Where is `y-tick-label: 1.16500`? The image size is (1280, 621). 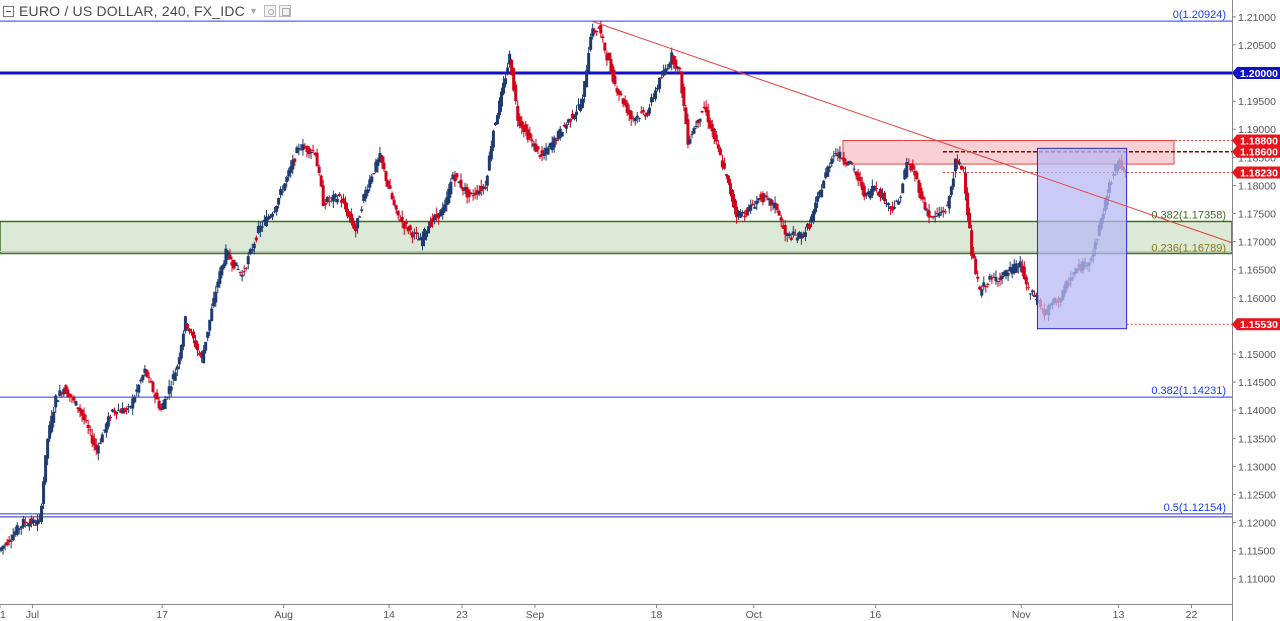
y-tick-label: 1.16500 is located at coordinates (1257, 271).